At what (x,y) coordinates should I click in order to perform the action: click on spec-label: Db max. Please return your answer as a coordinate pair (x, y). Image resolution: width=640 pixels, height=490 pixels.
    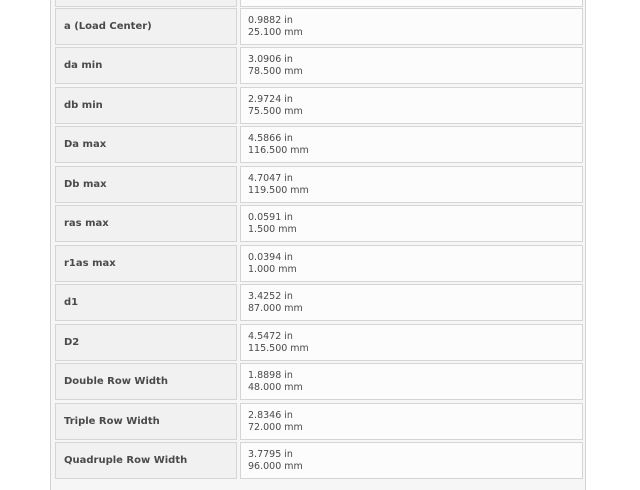
    Looking at the image, I should click on (85, 184).